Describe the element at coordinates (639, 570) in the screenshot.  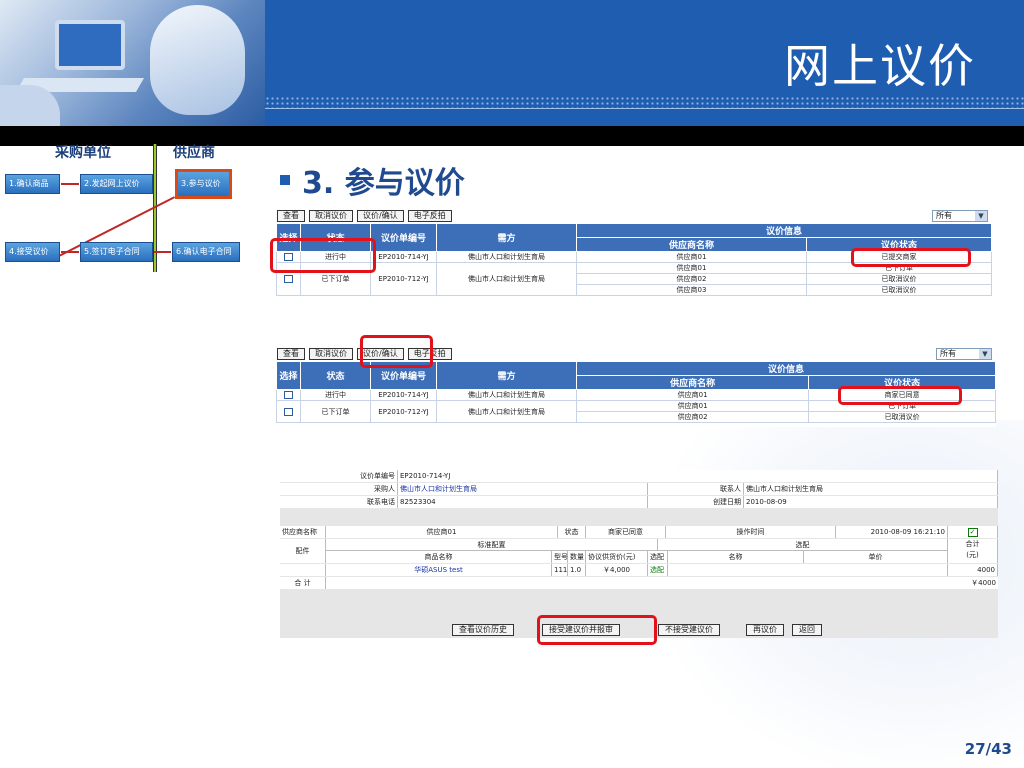
I see `item-row: 华硕ASUS test 111 1.0 ￥4,000 选配 4000` at that location.